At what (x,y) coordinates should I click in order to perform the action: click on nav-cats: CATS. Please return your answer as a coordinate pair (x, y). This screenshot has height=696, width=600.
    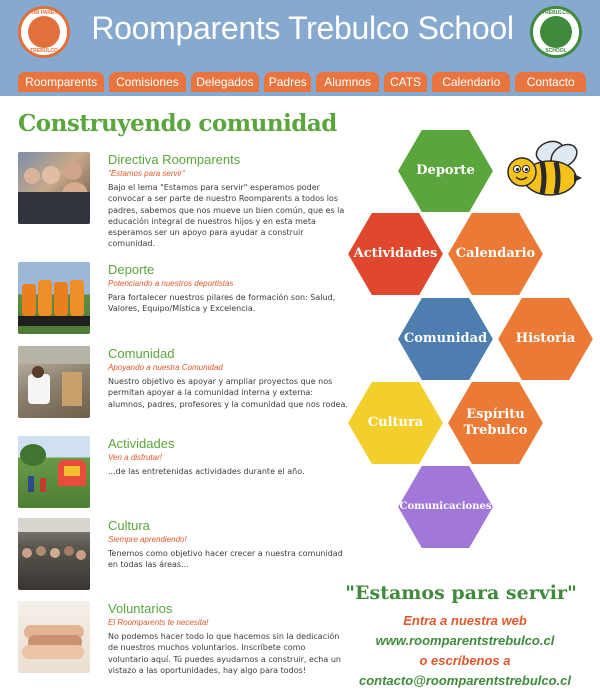
    Looking at the image, I should click on (405, 82).